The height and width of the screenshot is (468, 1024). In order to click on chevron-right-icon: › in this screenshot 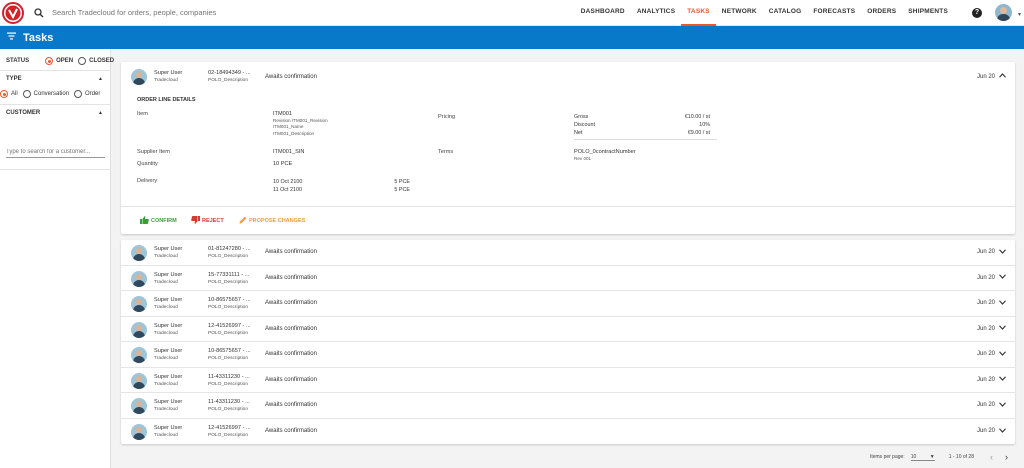, I will do `click(1006, 457)`.